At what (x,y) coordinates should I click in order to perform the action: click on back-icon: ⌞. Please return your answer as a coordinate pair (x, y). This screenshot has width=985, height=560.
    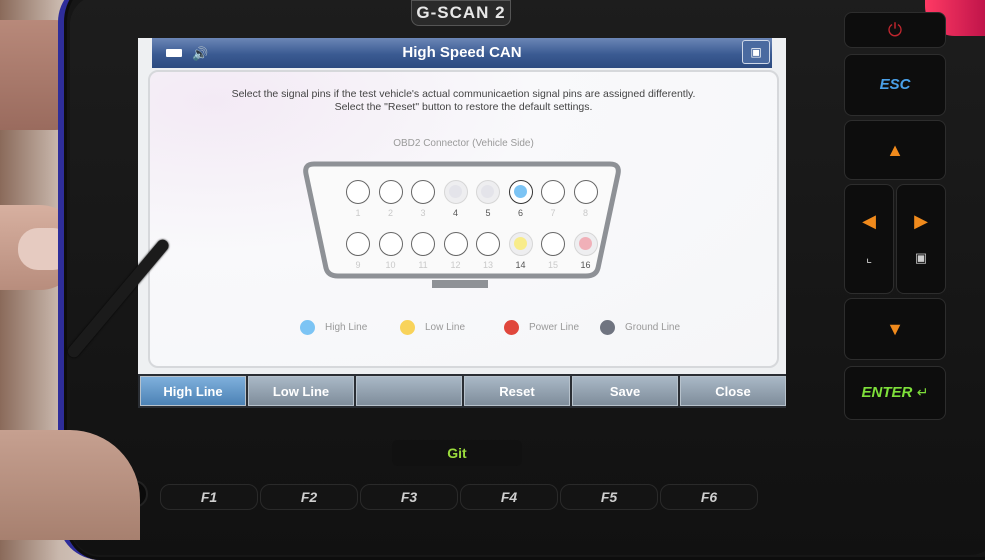
    Looking at the image, I should click on (869, 257).